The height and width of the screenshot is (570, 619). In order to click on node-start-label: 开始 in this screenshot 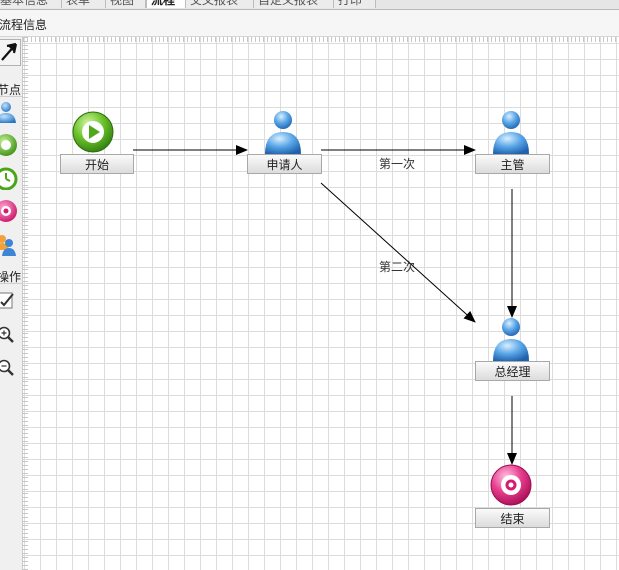, I will do `click(97, 164)`.